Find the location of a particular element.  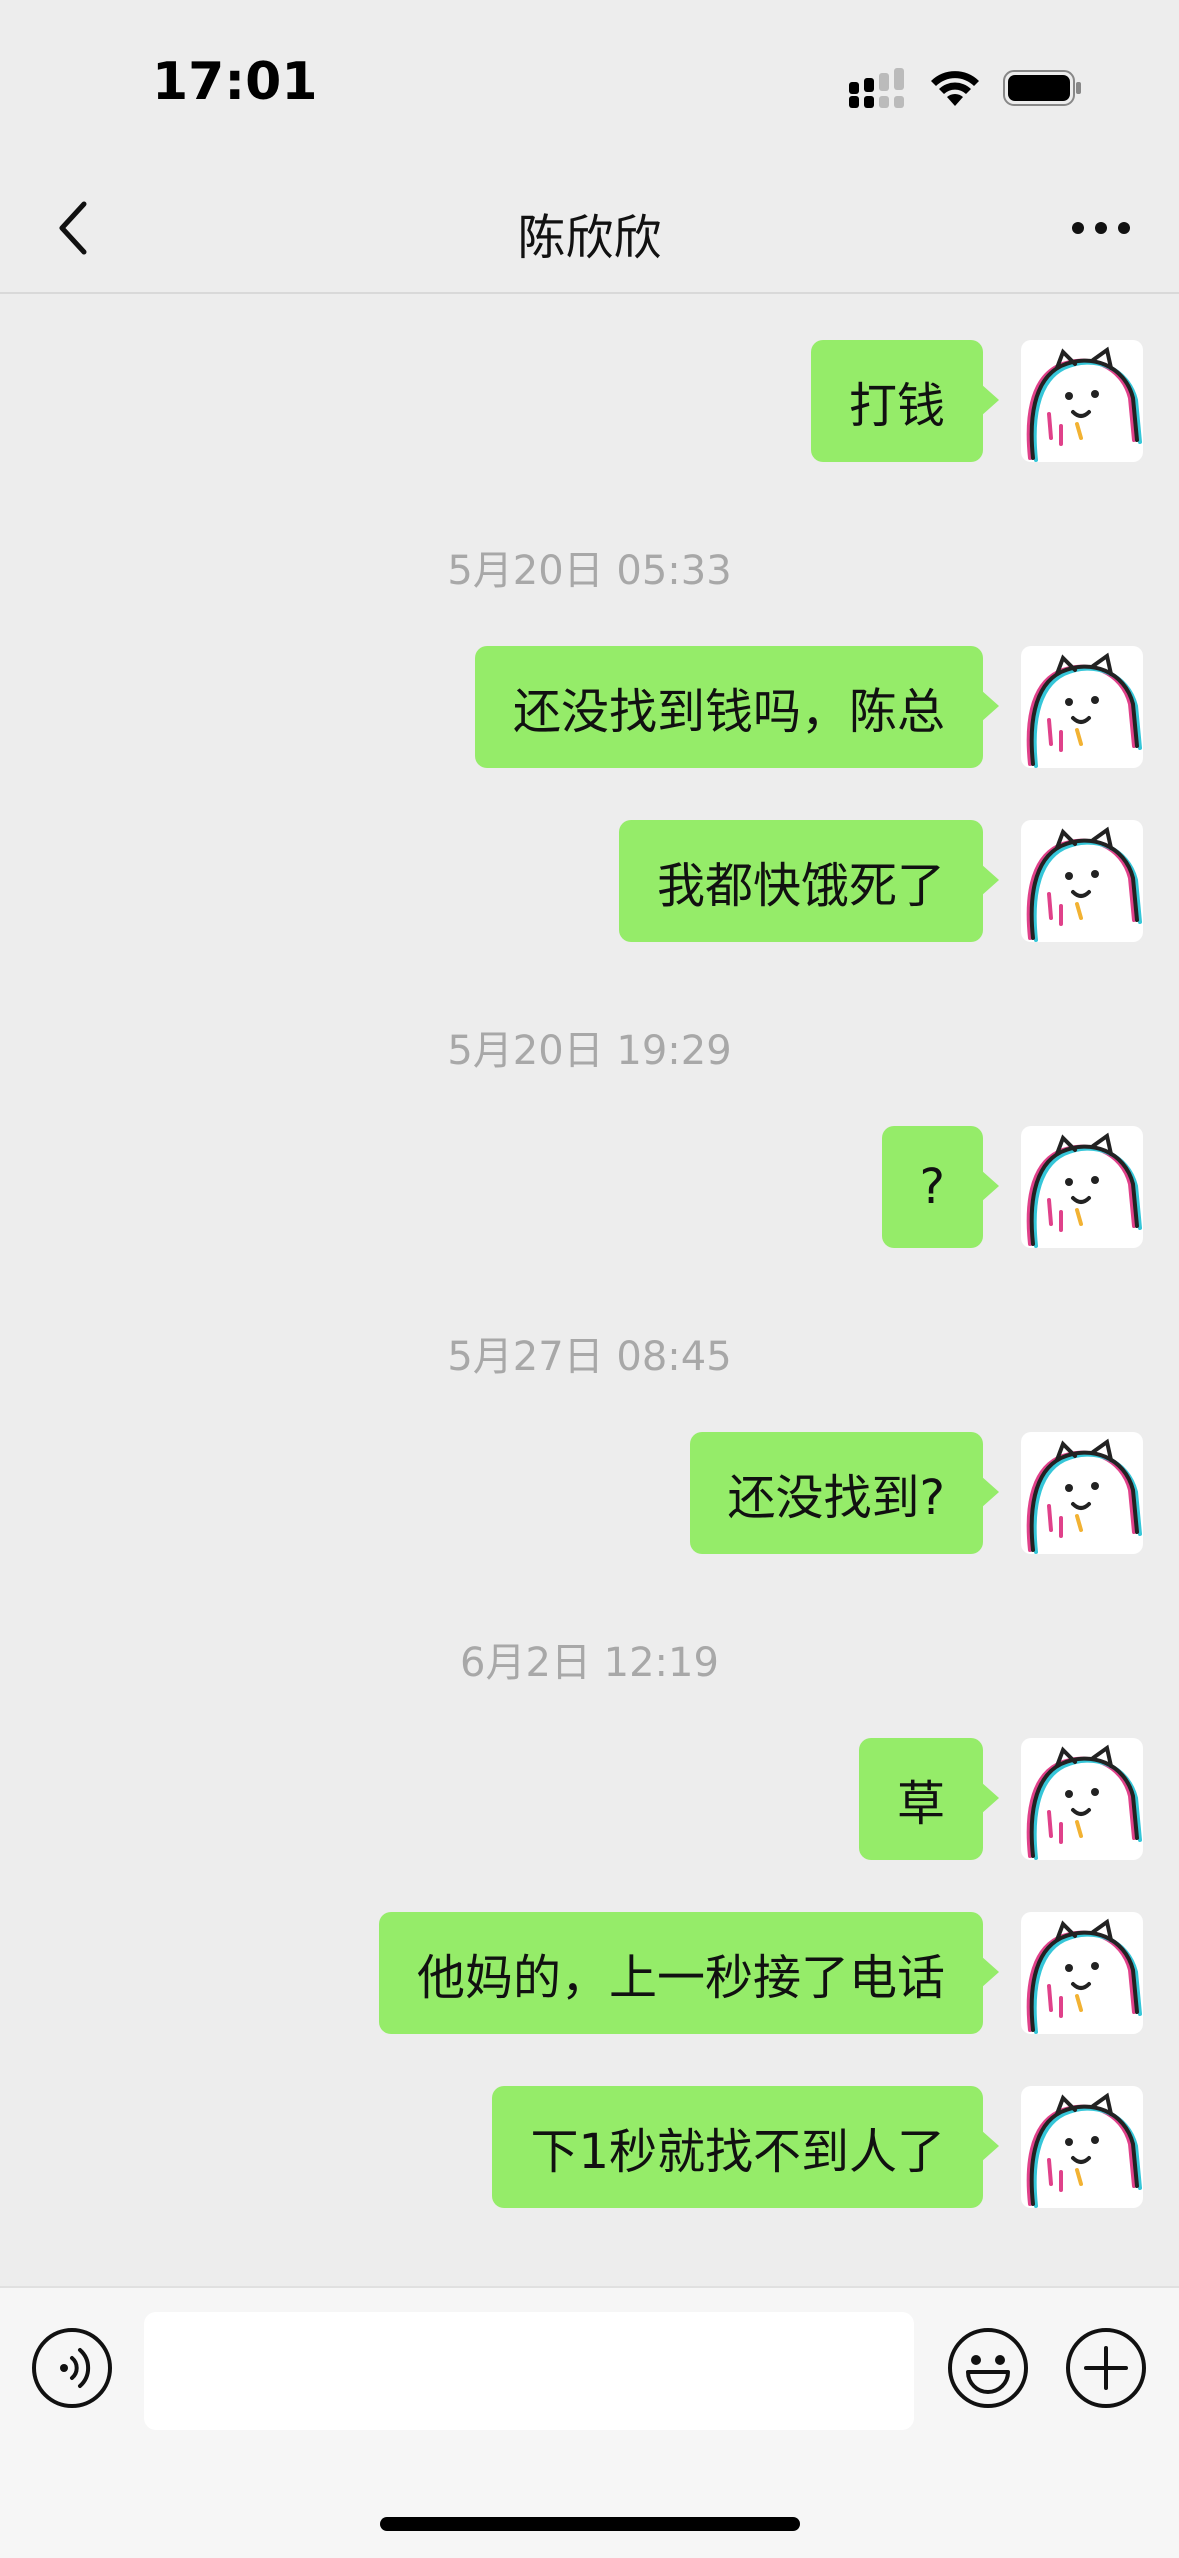

timestamp: 5月20日 05:33 is located at coordinates (589, 571).